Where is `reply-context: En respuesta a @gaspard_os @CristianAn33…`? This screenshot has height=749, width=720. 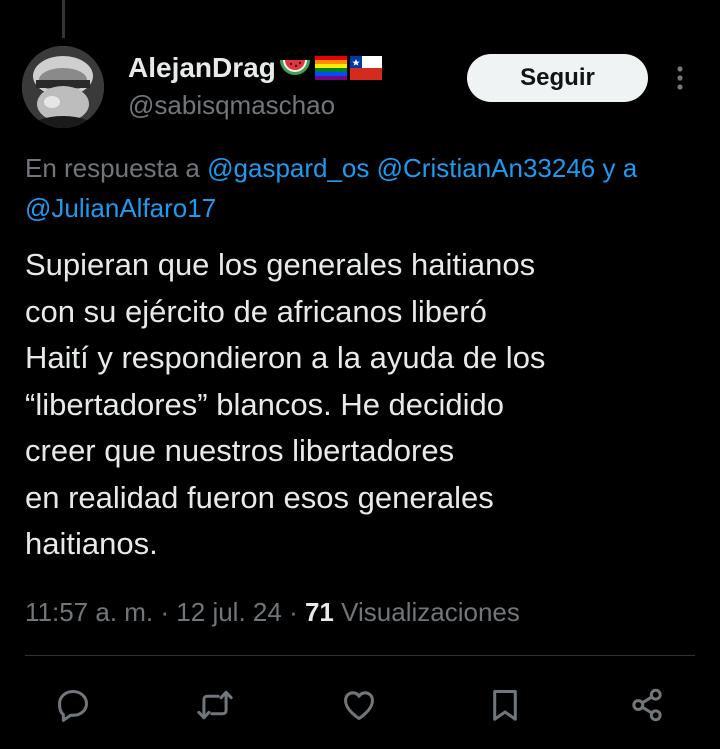 reply-context: En respuesta a @gaspard_os @CristianAn33… is located at coordinates (372, 168).